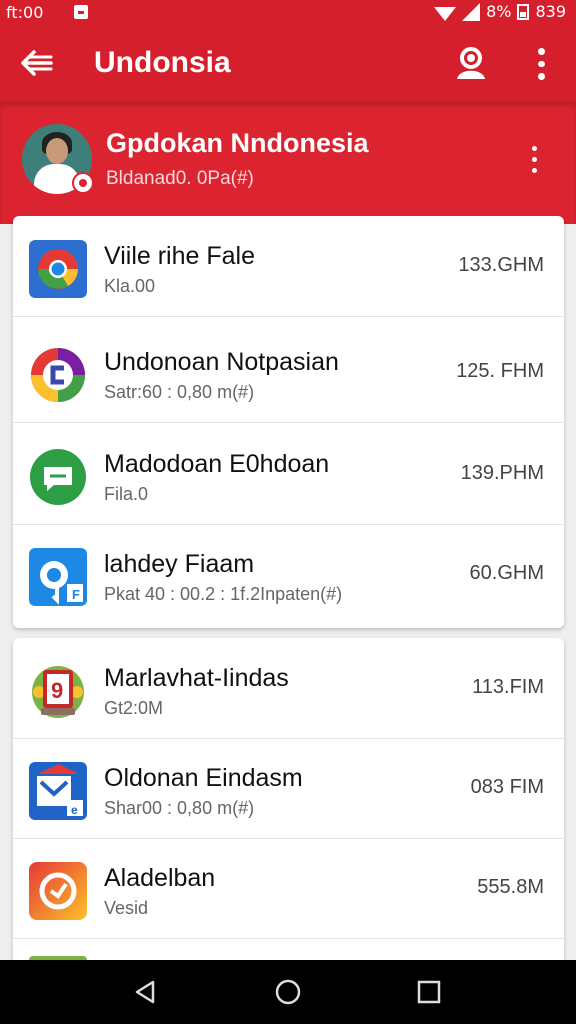  What do you see at coordinates (83, 183) in the screenshot?
I see `avatar-badge-icon` at bounding box center [83, 183].